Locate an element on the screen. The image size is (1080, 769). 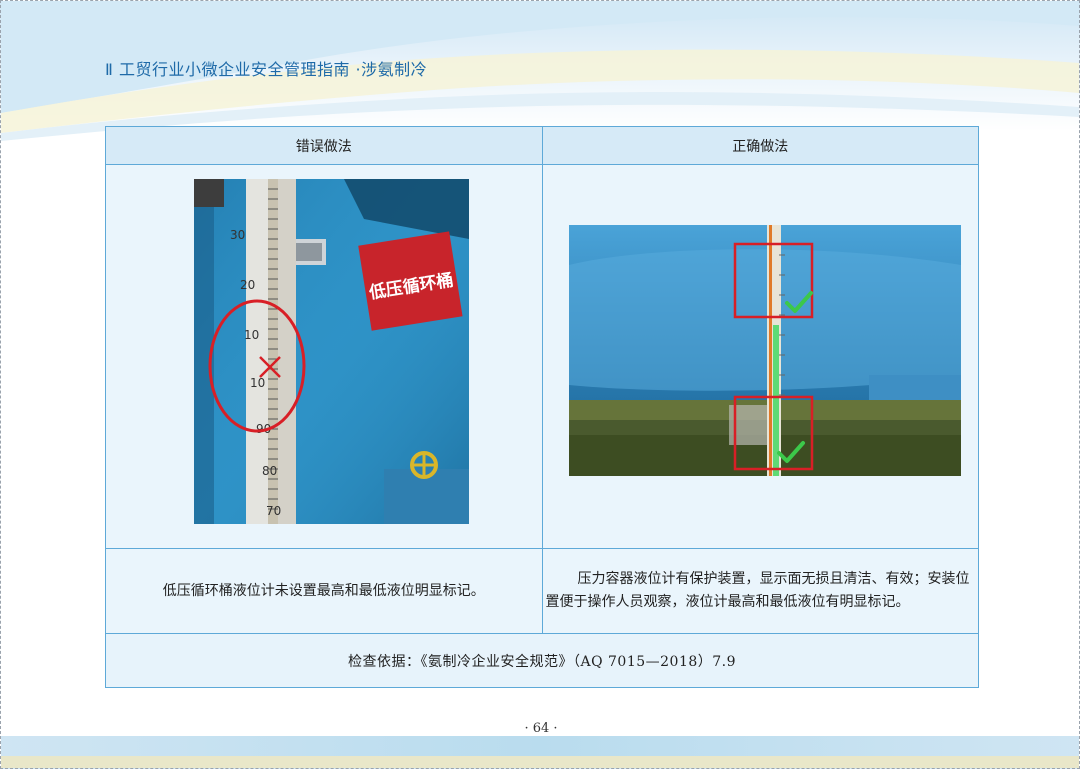
footer-band is located at coordinates (540, 746).